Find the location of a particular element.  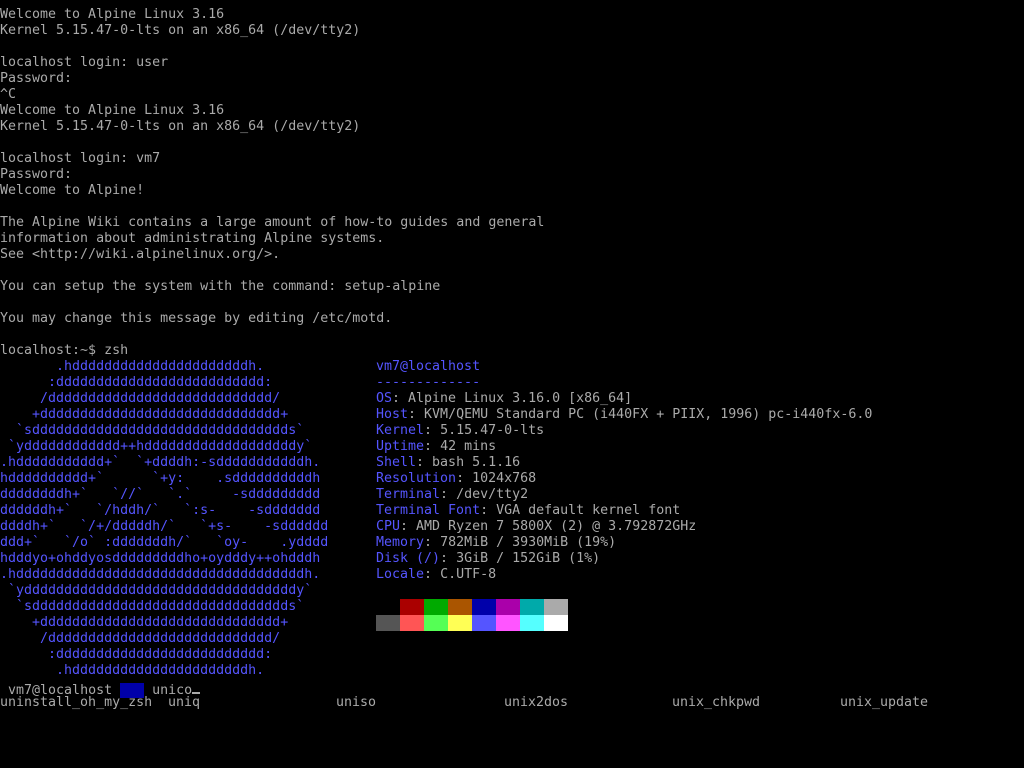

console-line: localhost login: user is located at coordinates (84, 62).